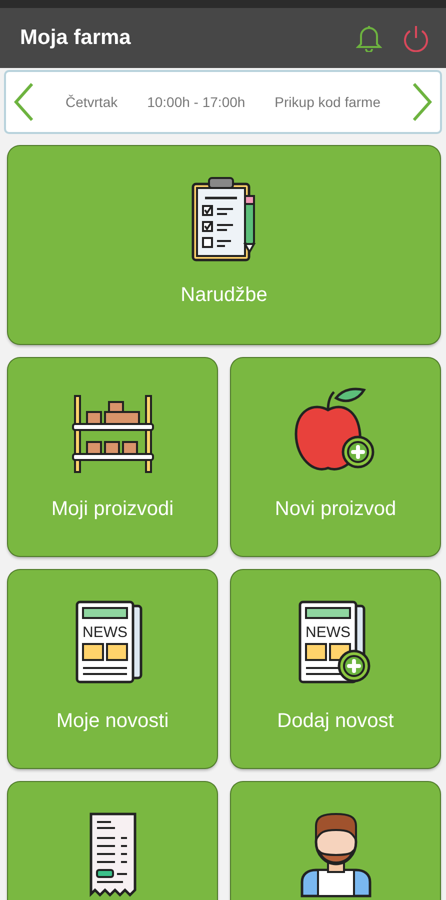  I want to click on pickup-day: Četvrtak, so click(91, 102).